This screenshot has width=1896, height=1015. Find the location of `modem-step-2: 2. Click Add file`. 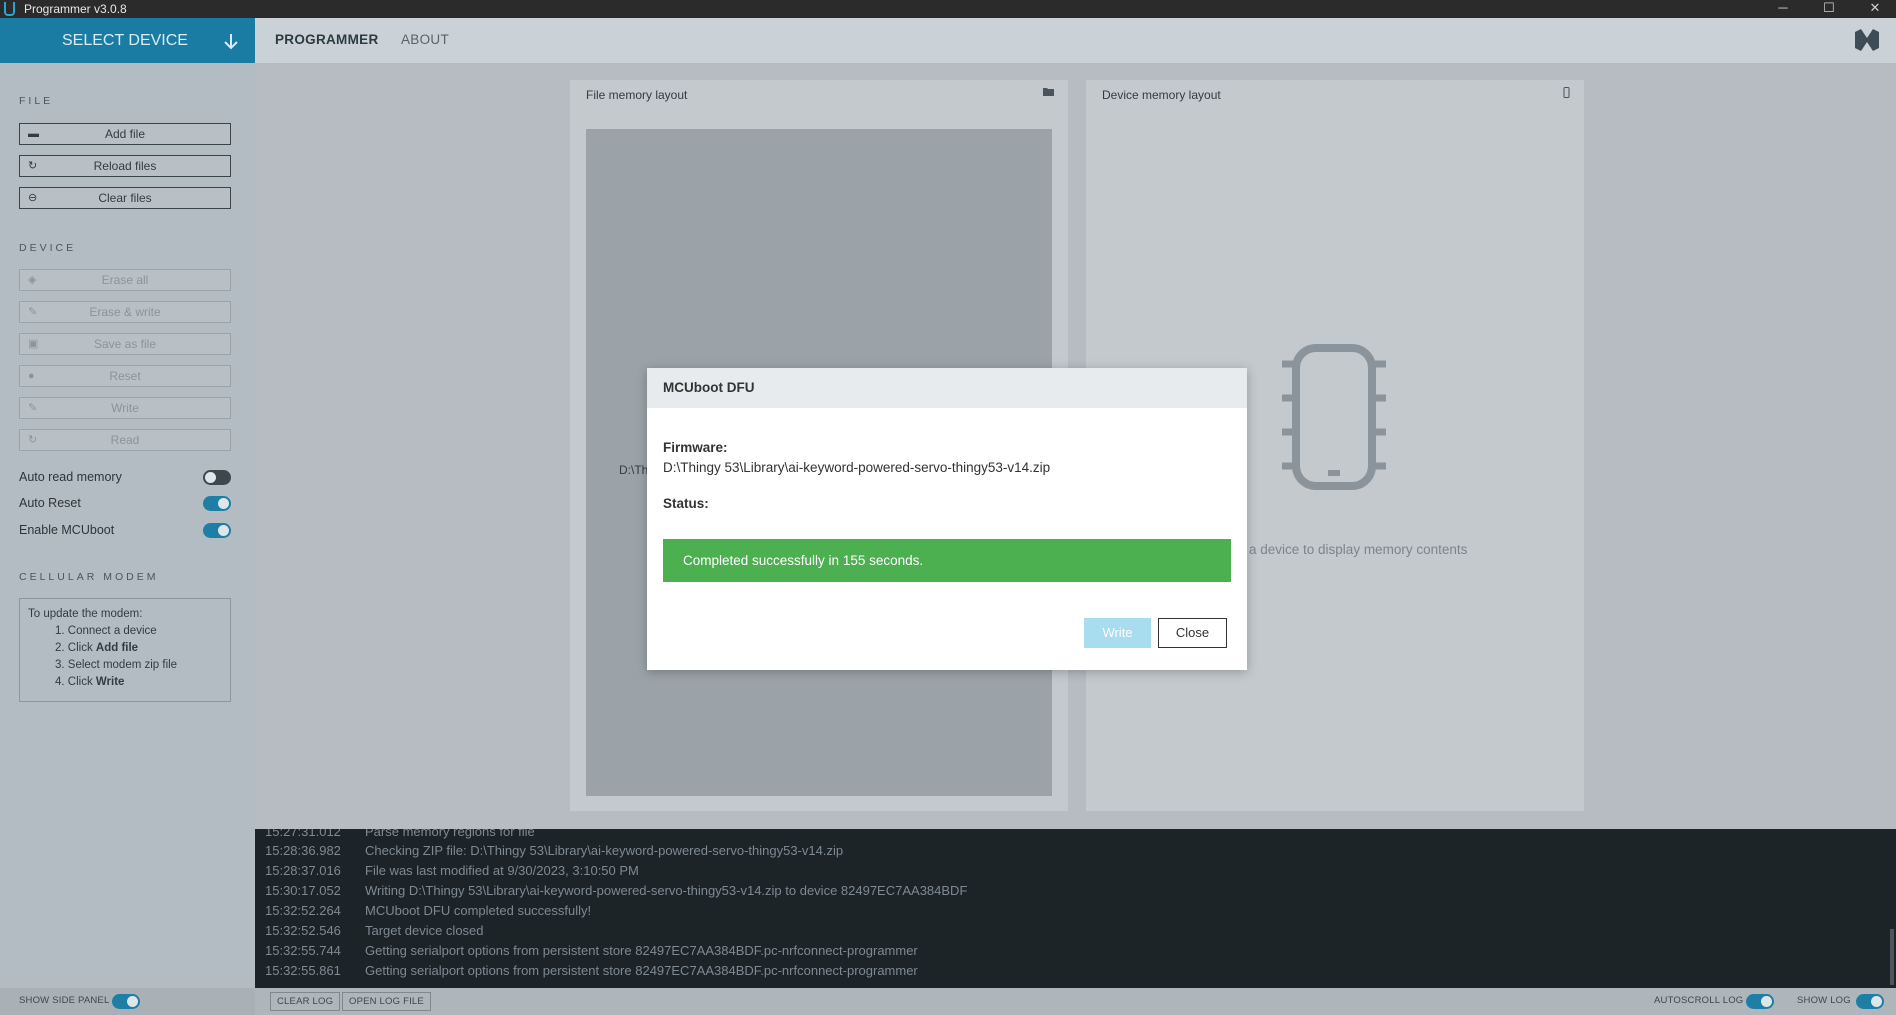

modem-step-2: 2. Click Add file is located at coordinates (97, 648).